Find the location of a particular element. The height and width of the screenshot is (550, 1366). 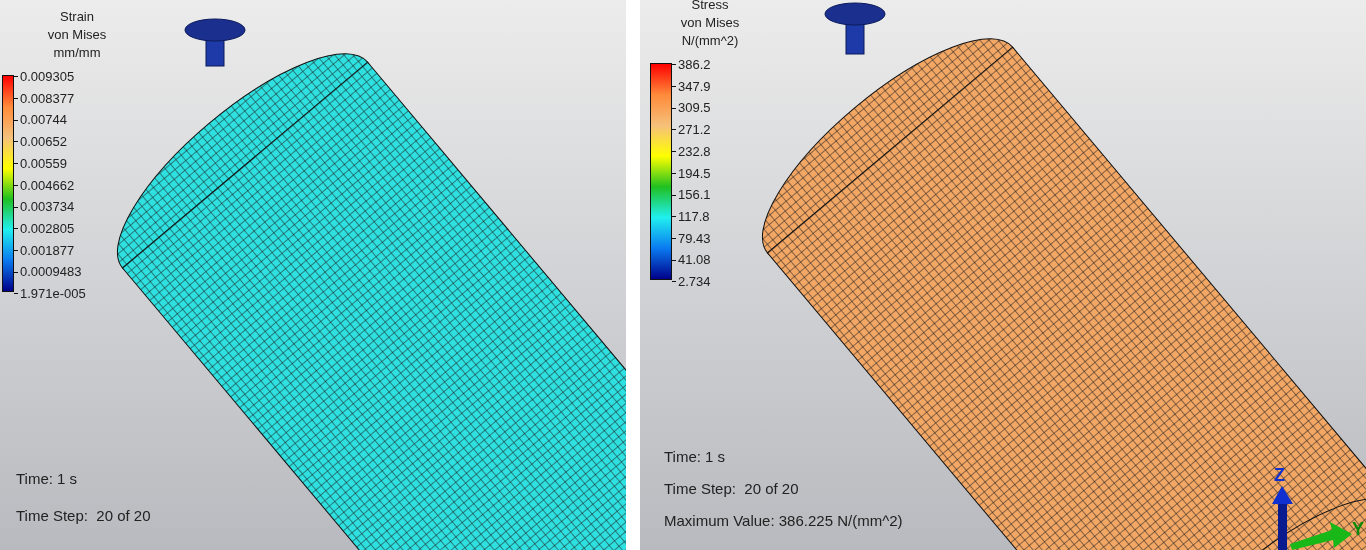

scale-value: 41.08 is located at coordinates (694, 260).